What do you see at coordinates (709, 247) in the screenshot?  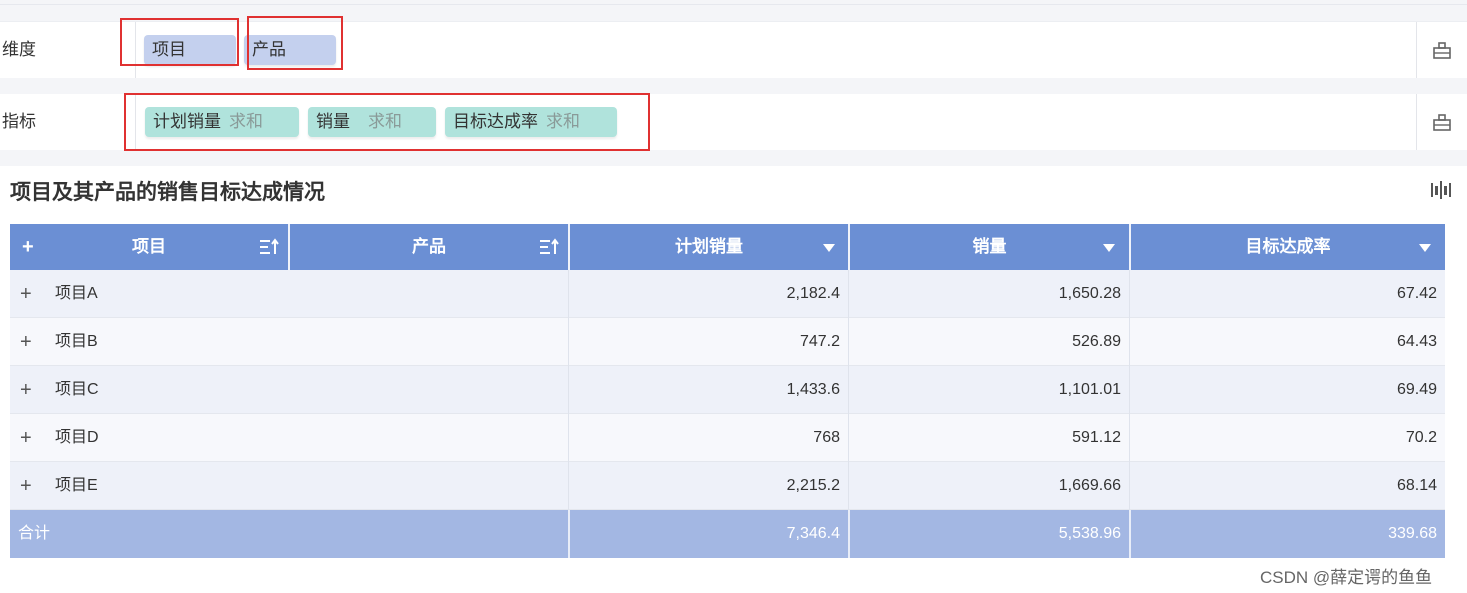 I see `column-header-planned: 计划销量` at bounding box center [709, 247].